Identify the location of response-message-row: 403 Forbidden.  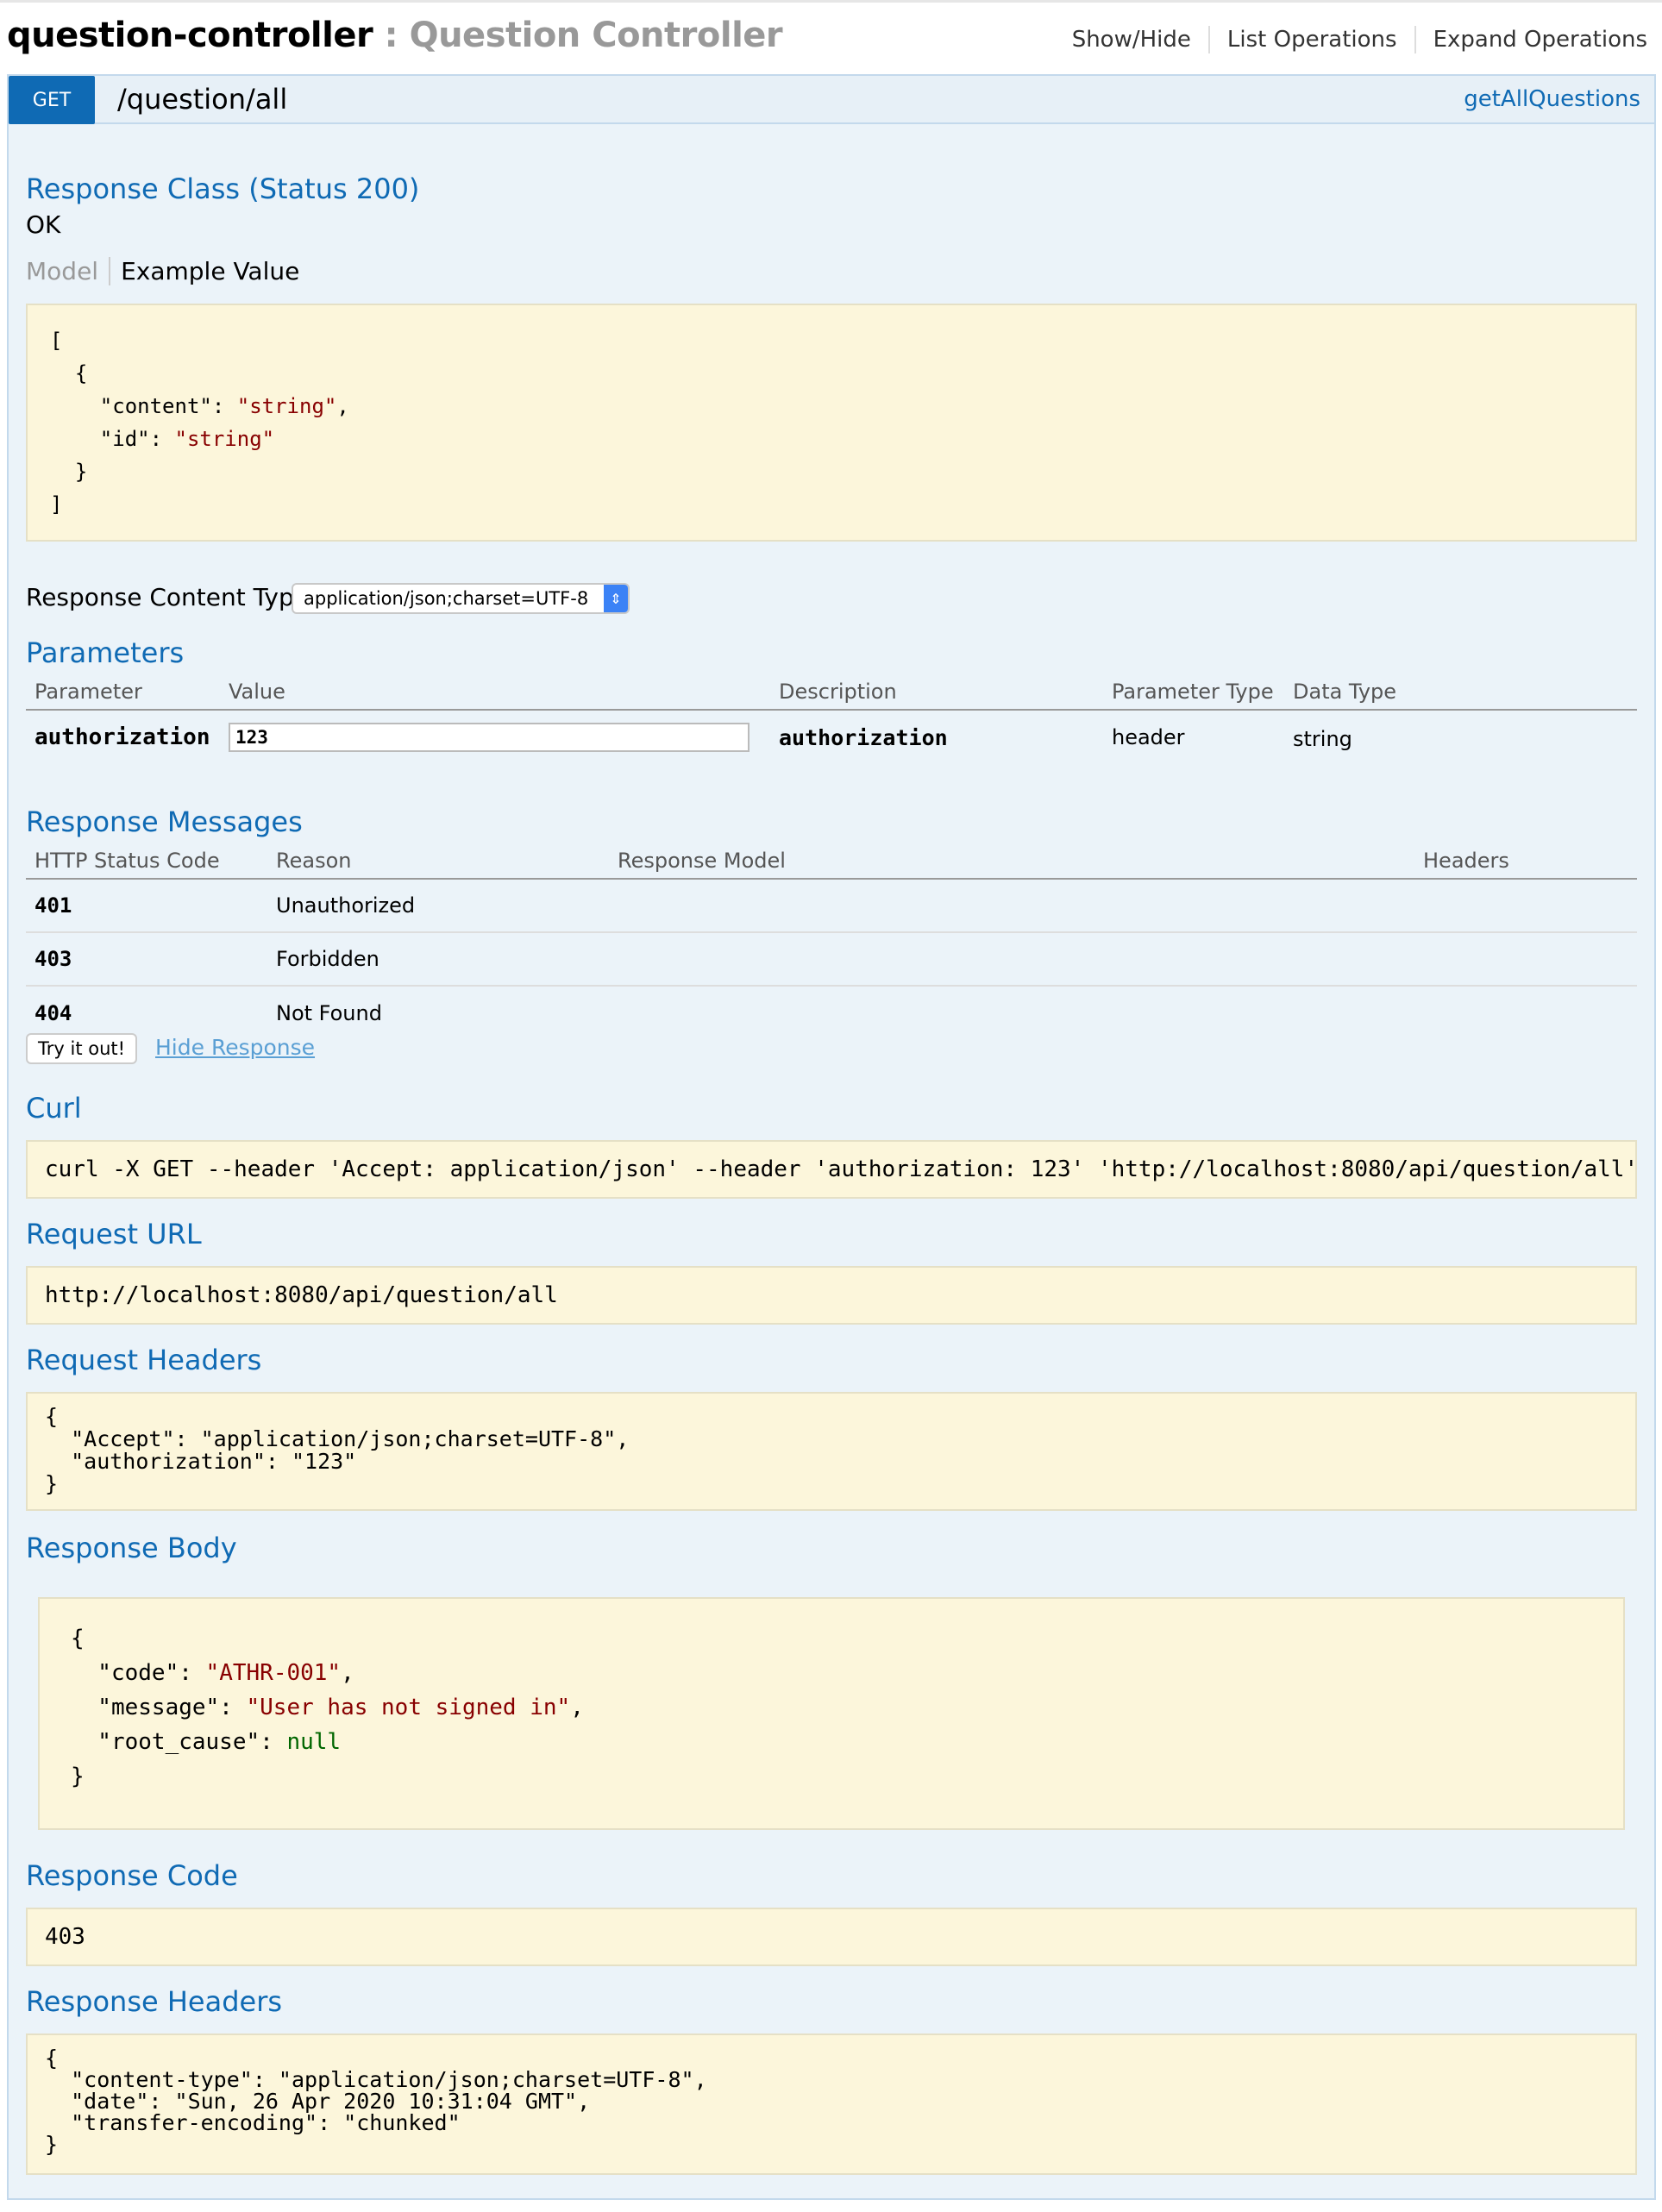
(831, 959).